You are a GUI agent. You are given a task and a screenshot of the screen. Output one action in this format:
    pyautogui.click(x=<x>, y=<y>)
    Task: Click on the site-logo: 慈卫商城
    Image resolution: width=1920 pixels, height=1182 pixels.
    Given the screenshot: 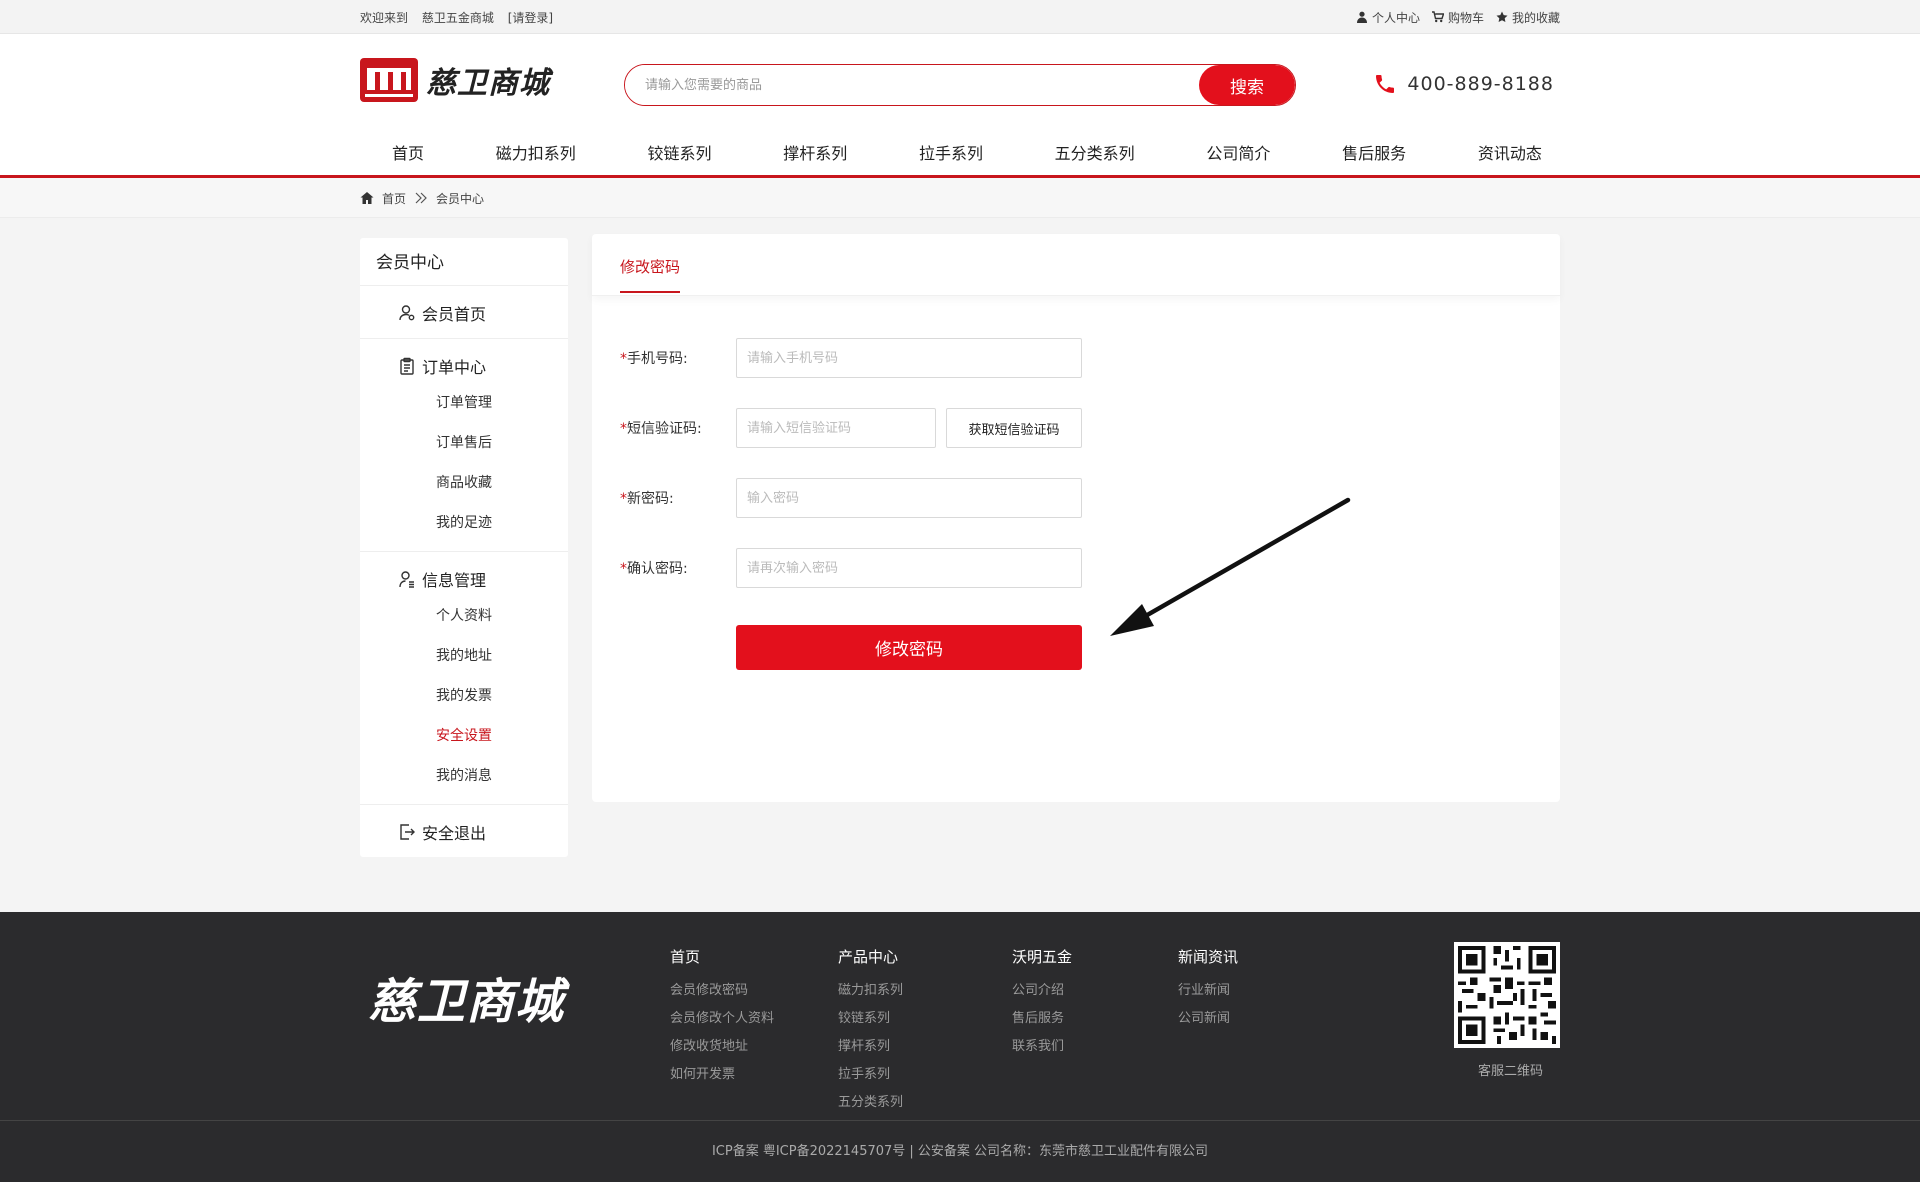 What is the action you would take?
    pyautogui.click(x=455, y=80)
    